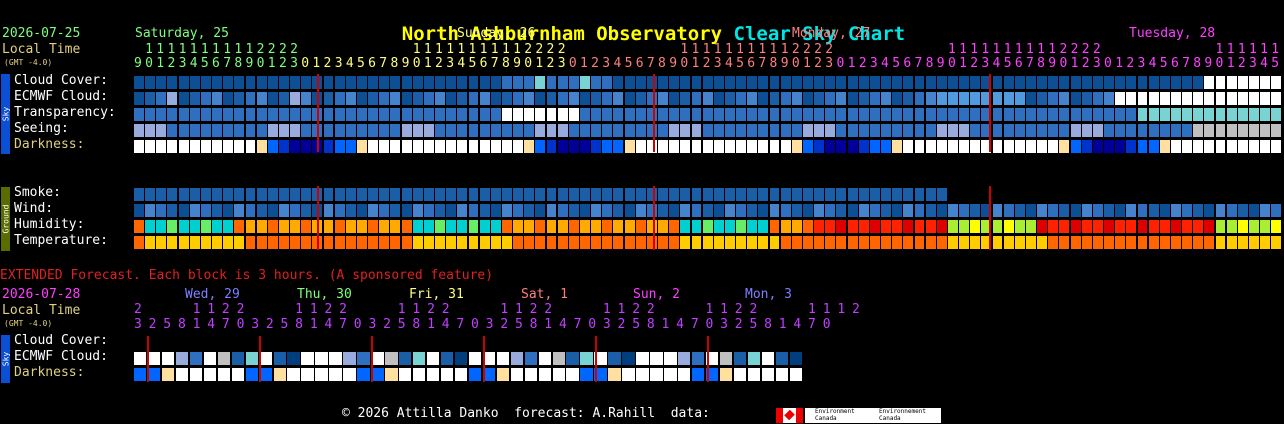  I want to click on ext-sky-tab: Sky, so click(5, 359).